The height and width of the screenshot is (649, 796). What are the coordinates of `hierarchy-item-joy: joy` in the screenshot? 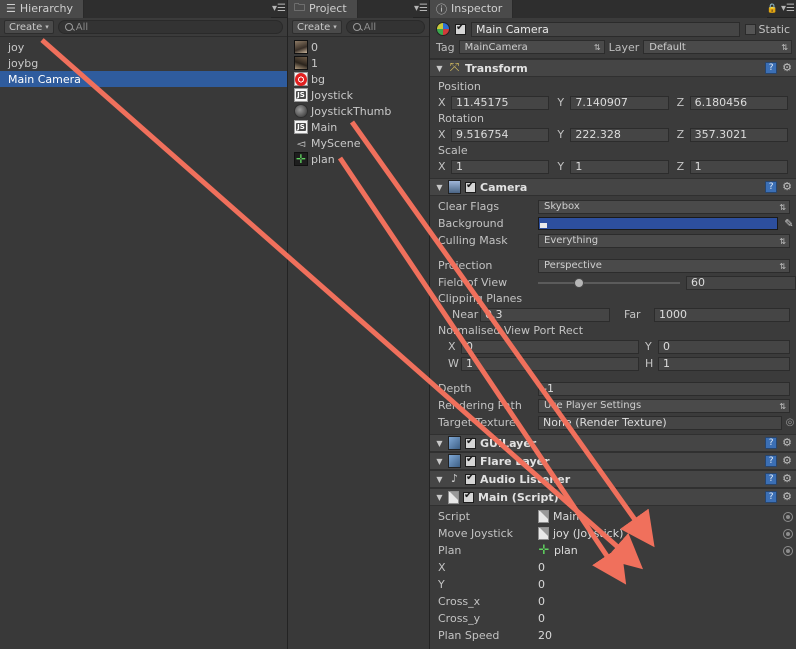 It's located at (143, 47).